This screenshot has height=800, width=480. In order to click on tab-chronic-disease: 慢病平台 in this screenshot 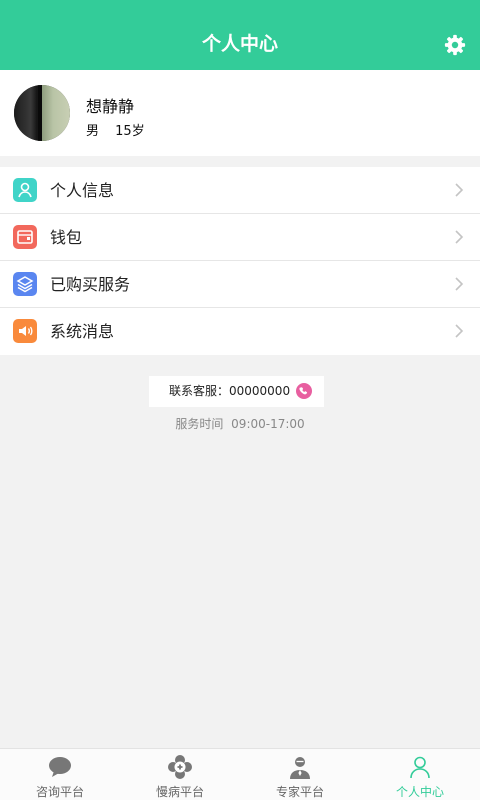, I will do `click(180, 774)`.